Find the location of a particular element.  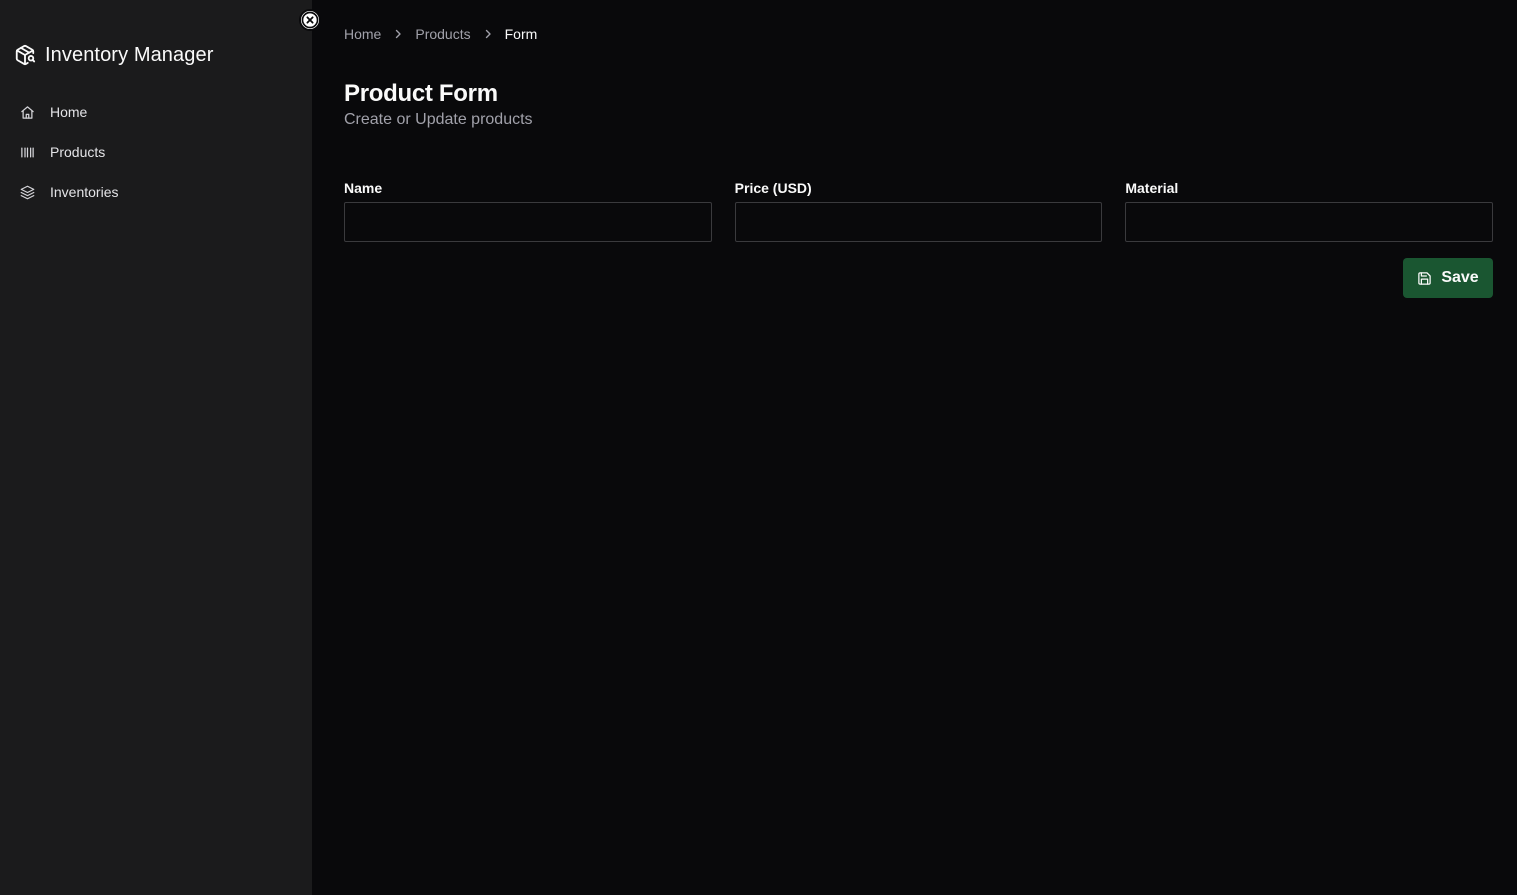

breadcrumb: Home Products Form is located at coordinates (440, 34).